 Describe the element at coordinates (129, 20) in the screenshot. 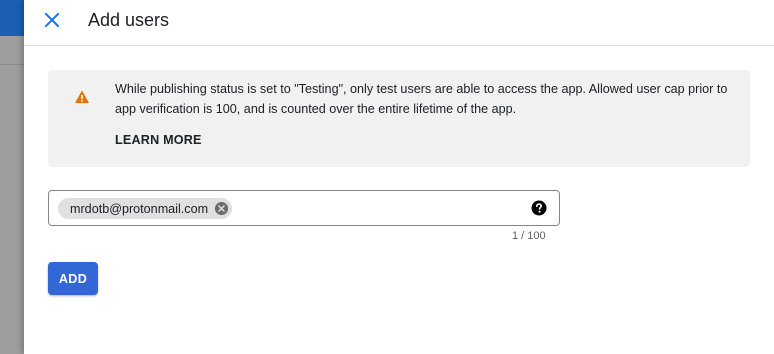

I see `page-title: Add users` at that location.